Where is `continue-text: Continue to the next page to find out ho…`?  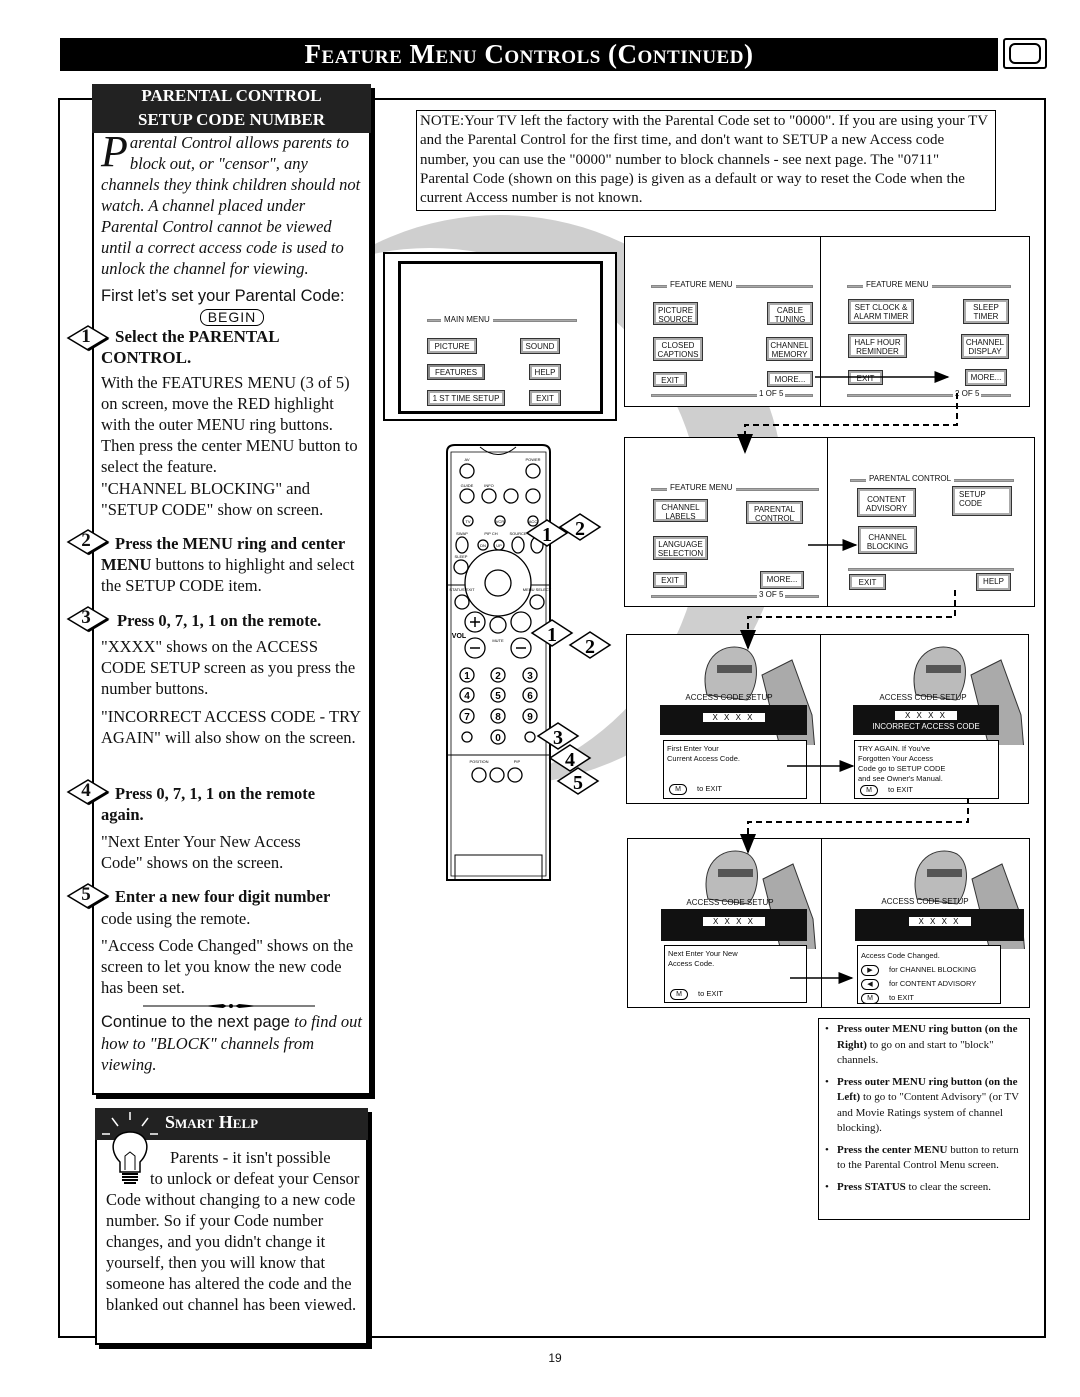
continue-text: Continue to the next page to find out ho… is located at coordinates (232, 1043).